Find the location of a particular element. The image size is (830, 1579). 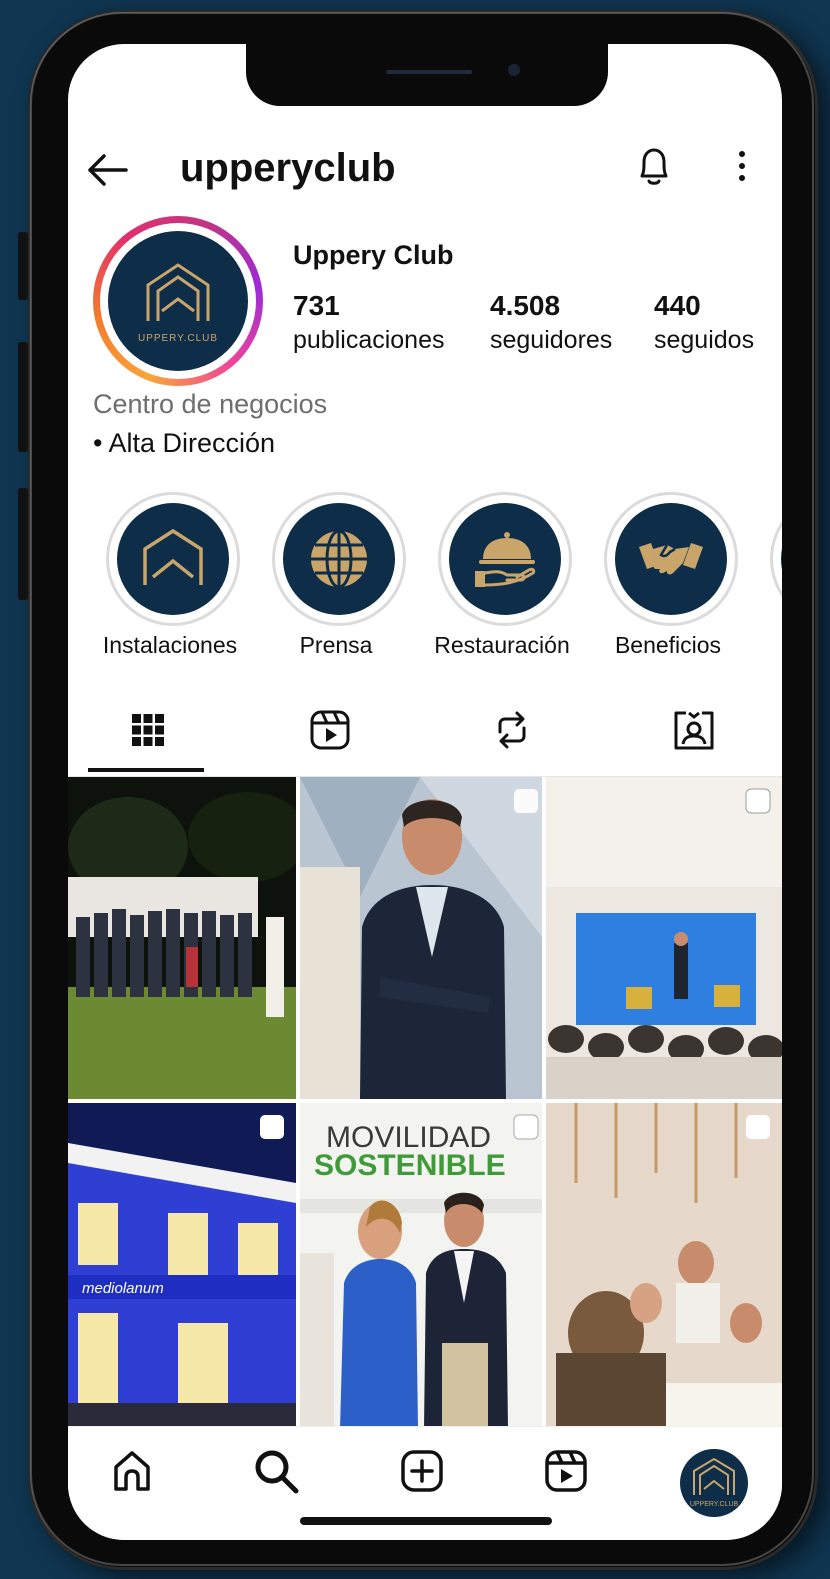

tile-5-headline-2: SOSTENIBLE is located at coordinates (410, 1165).